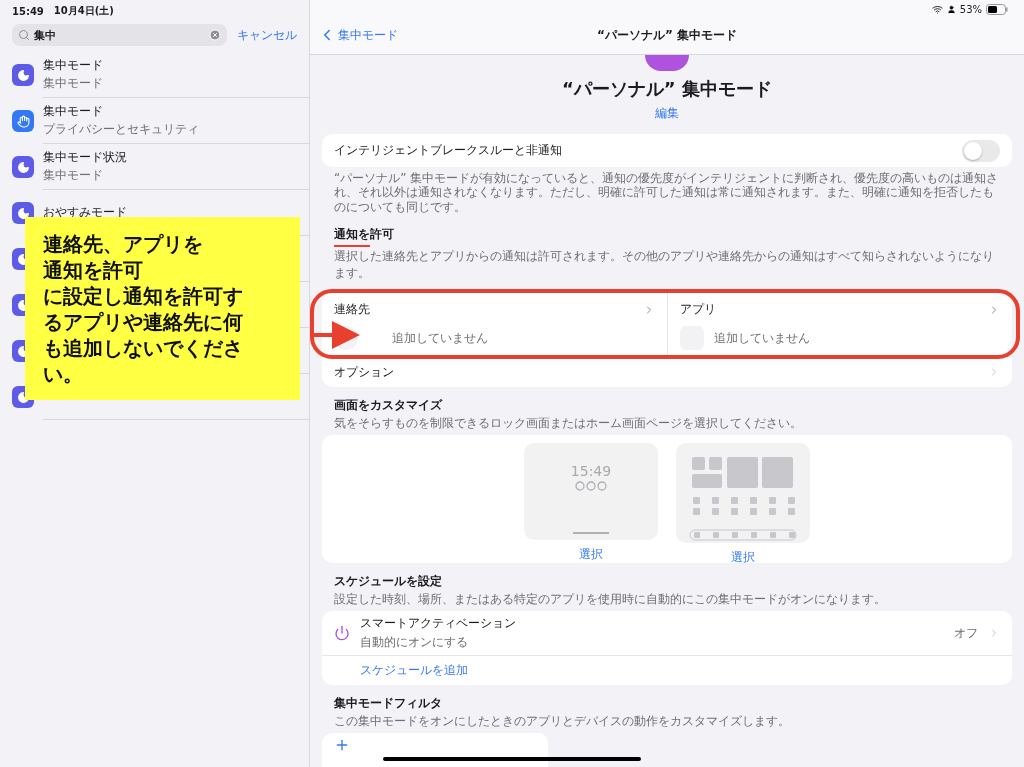 This screenshot has height=767, width=1024. Describe the element at coordinates (389, 406) in the screenshot. I see `section-title: 画面をカスタマイズ` at that location.